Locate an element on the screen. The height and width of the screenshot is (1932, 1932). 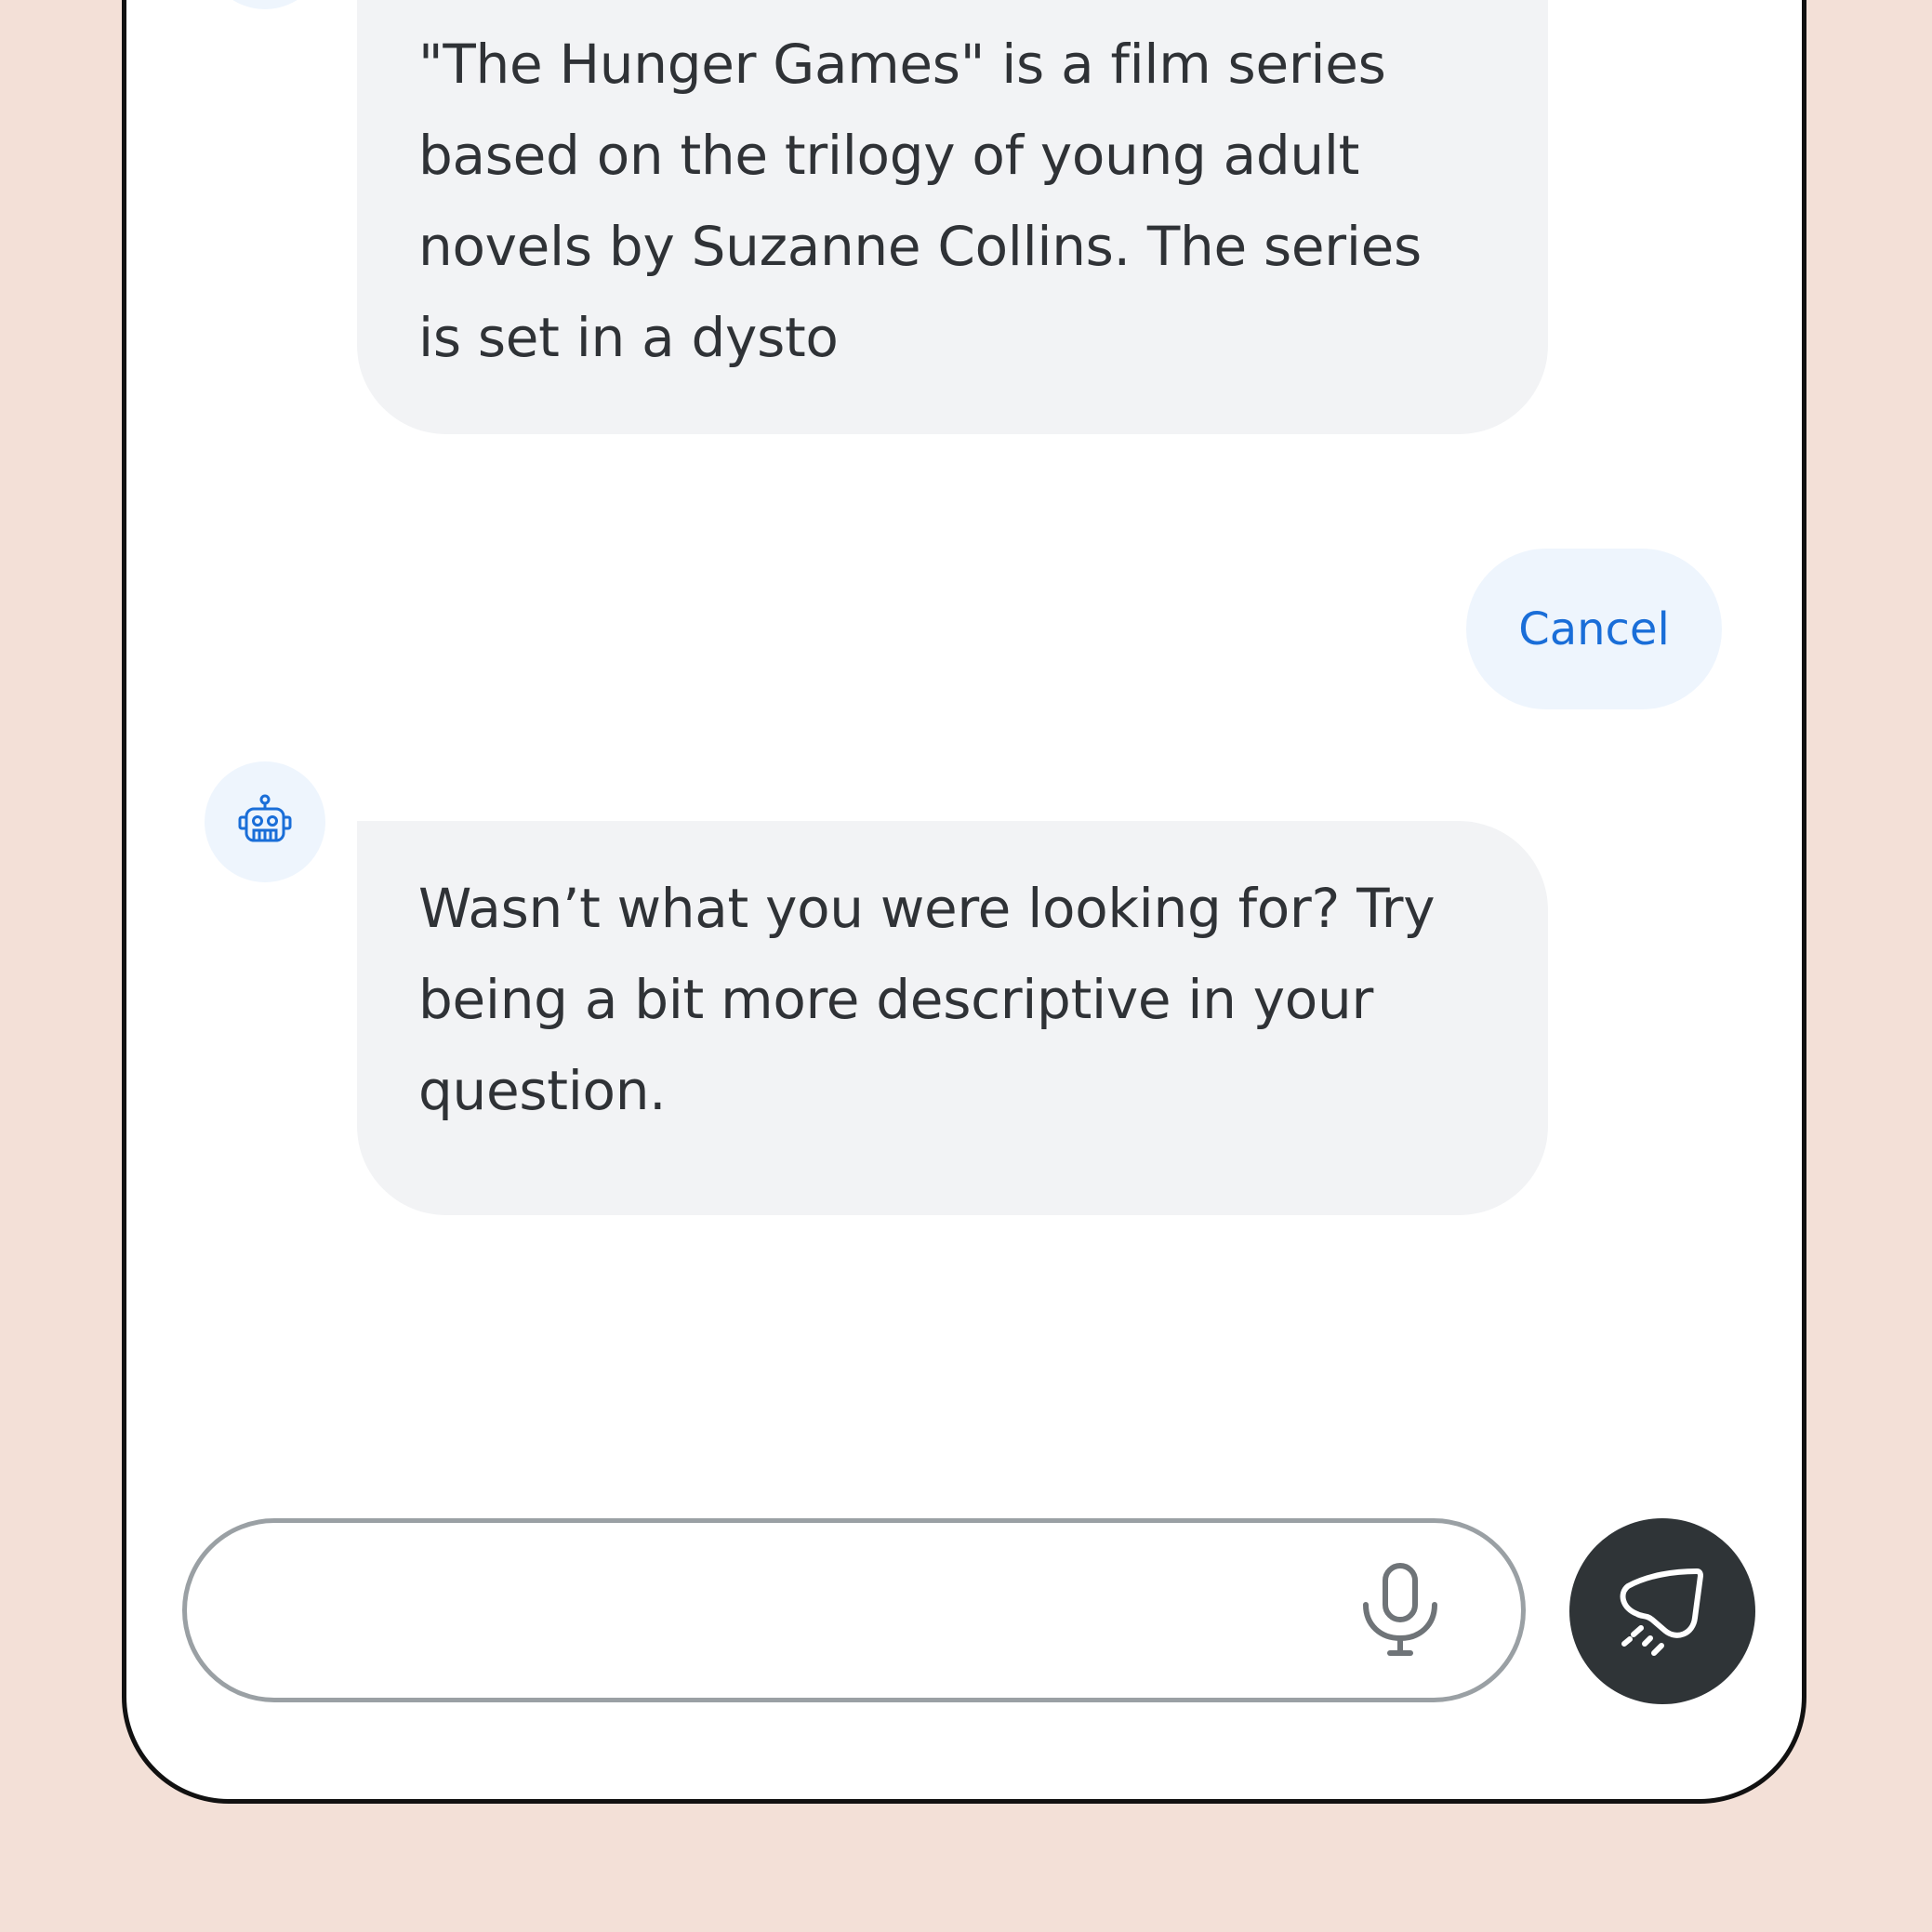
send-button is located at coordinates (1662, 1611).